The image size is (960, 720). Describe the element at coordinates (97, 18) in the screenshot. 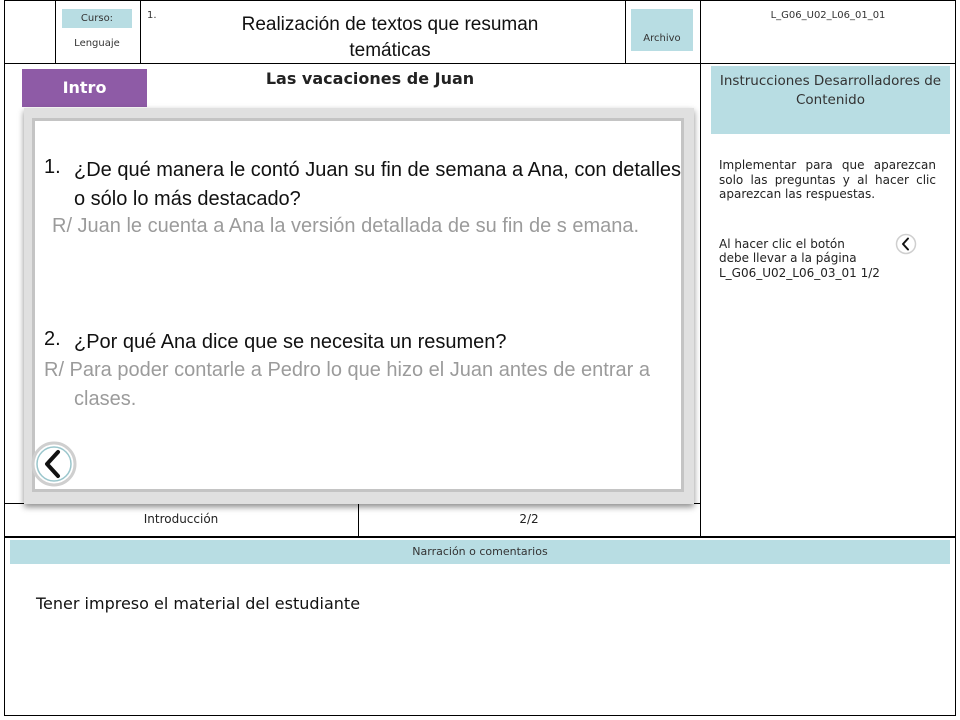

I see `curso-label: Curso:` at that location.